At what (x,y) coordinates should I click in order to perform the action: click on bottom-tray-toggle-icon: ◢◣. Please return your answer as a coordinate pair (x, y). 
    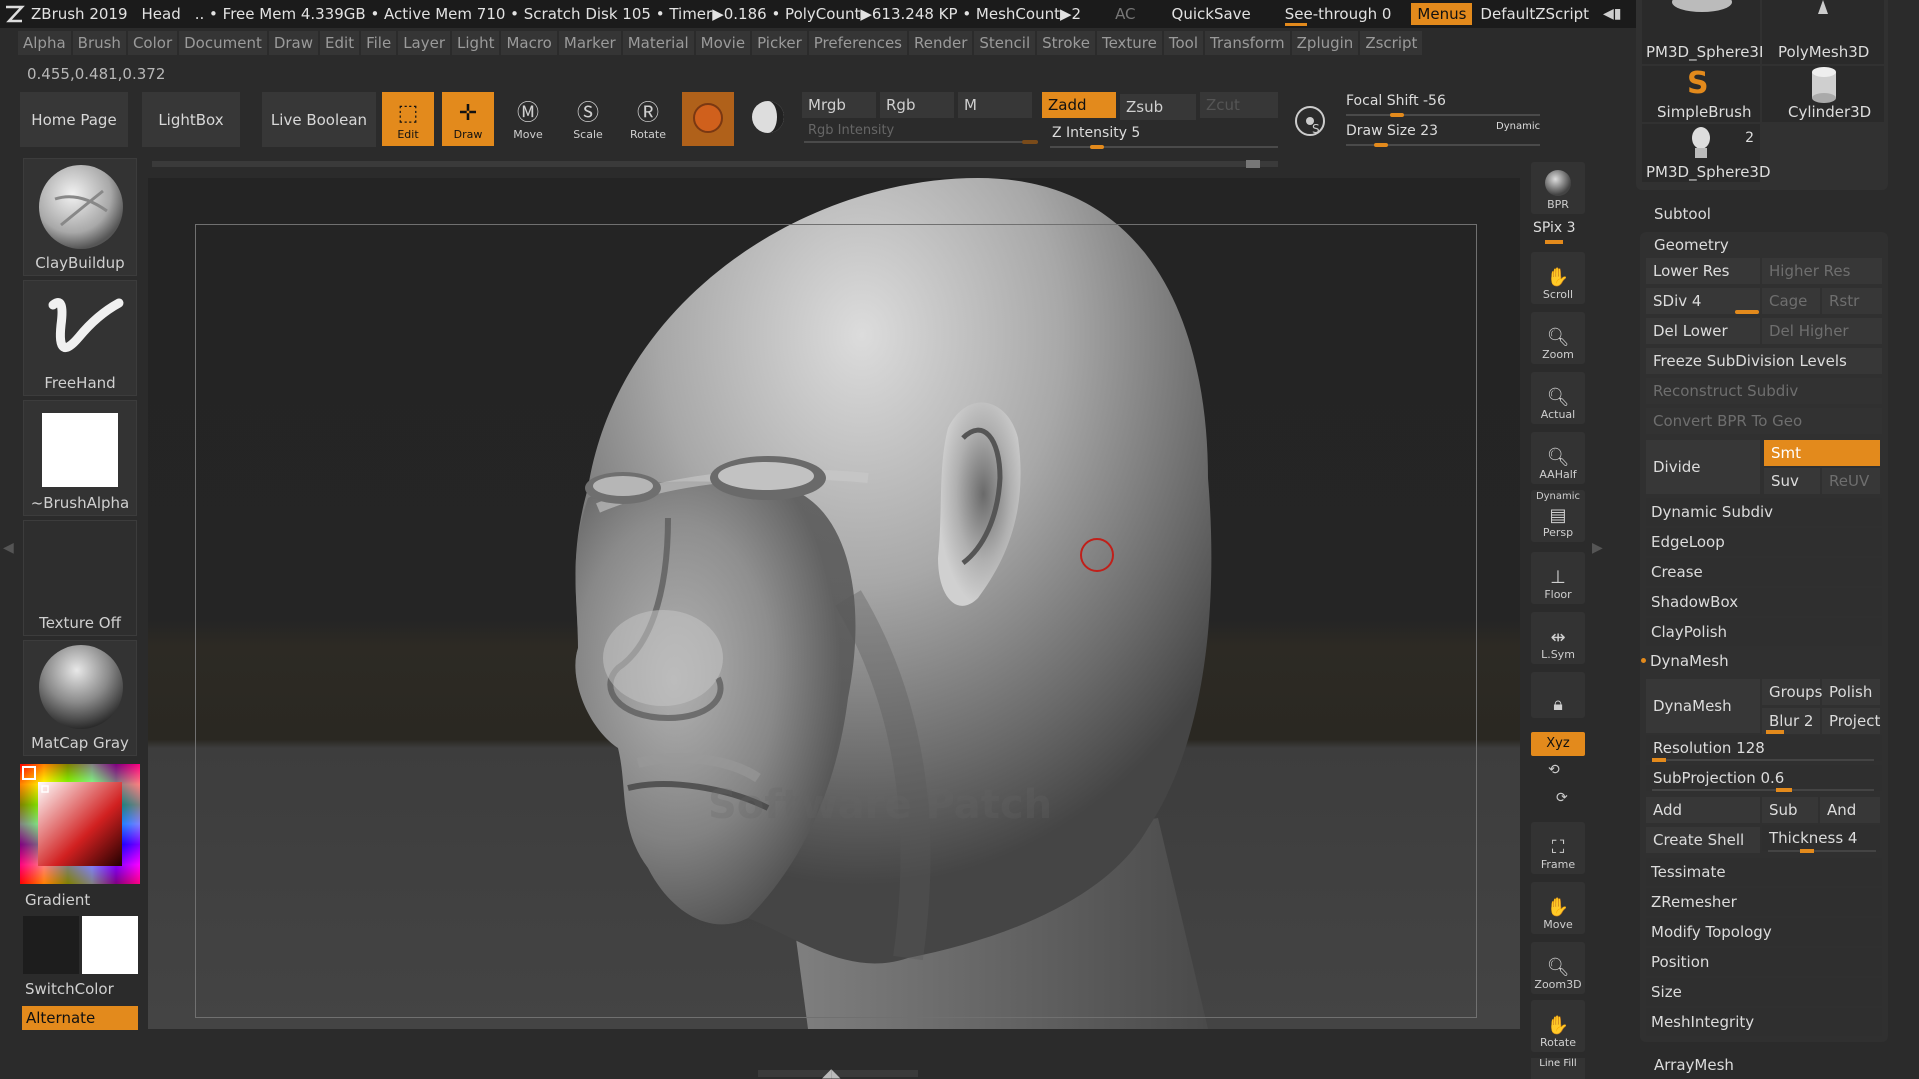
    Looking at the image, I should click on (831, 1072).